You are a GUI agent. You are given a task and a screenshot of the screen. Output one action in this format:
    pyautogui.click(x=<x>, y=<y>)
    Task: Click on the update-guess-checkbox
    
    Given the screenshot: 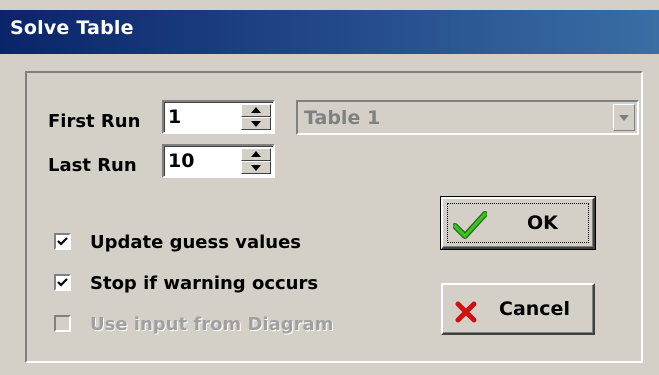 What is the action you would take?
    pyautogui.click(x=62, y=241)
    